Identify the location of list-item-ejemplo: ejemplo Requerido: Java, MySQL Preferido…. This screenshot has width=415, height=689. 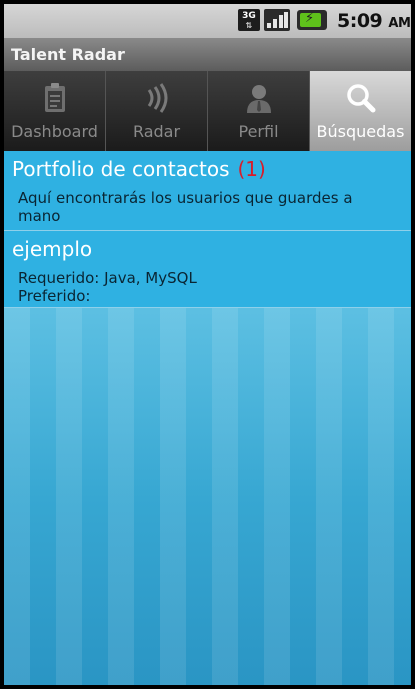
(207, 269).